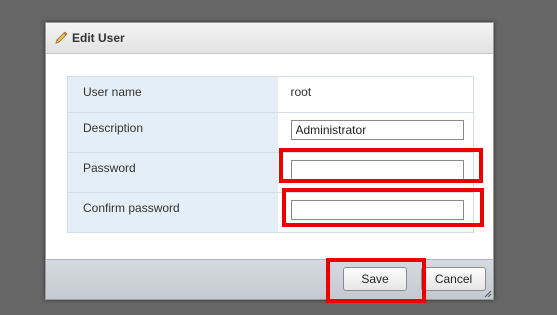 This screenshot has height=315, width=557. What do you see at coordinates (172, 132) in the screenshot?
I see `description-label: Description` at bounding box center [172, 132].